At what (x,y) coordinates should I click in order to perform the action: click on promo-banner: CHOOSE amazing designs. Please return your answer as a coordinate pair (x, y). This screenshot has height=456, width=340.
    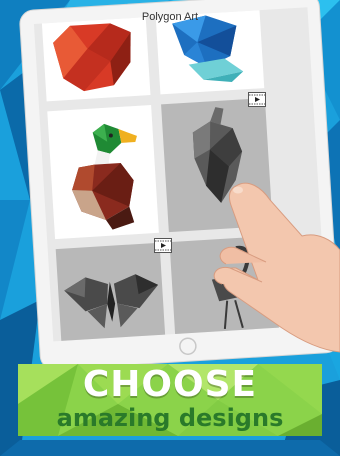
    Looking at the image, I should click on (170, 400).